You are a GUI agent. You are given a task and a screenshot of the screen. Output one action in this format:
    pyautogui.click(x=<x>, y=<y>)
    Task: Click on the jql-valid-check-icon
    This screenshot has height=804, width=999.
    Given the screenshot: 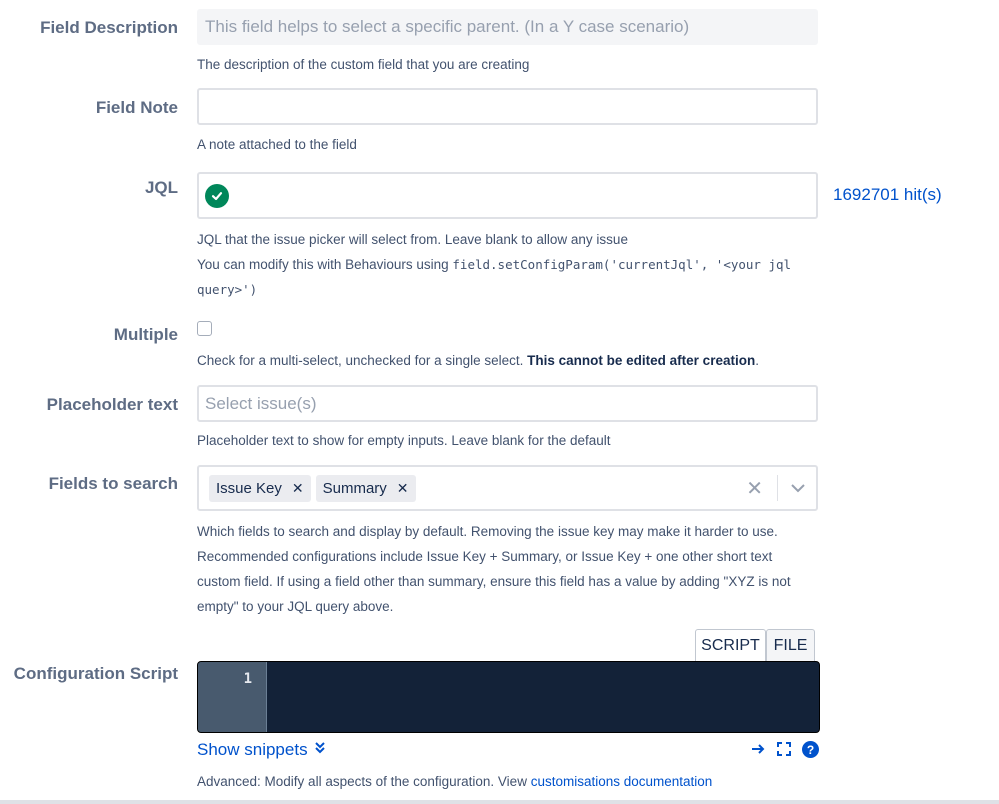 What is the action you would take?
    pyautogui.click(x=217, y=195)
    